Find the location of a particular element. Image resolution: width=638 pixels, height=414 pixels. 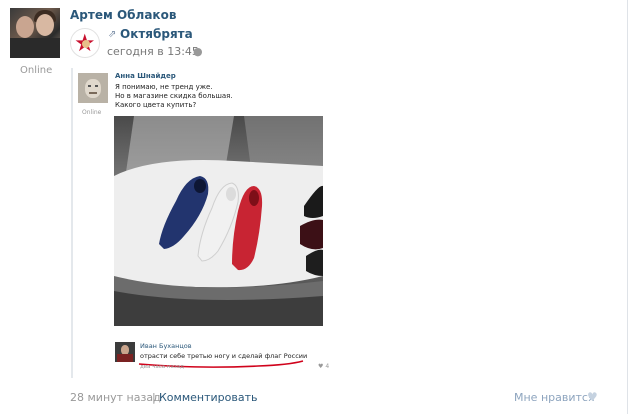

comment-date: два часа назад is located at coordinates (162, 367).